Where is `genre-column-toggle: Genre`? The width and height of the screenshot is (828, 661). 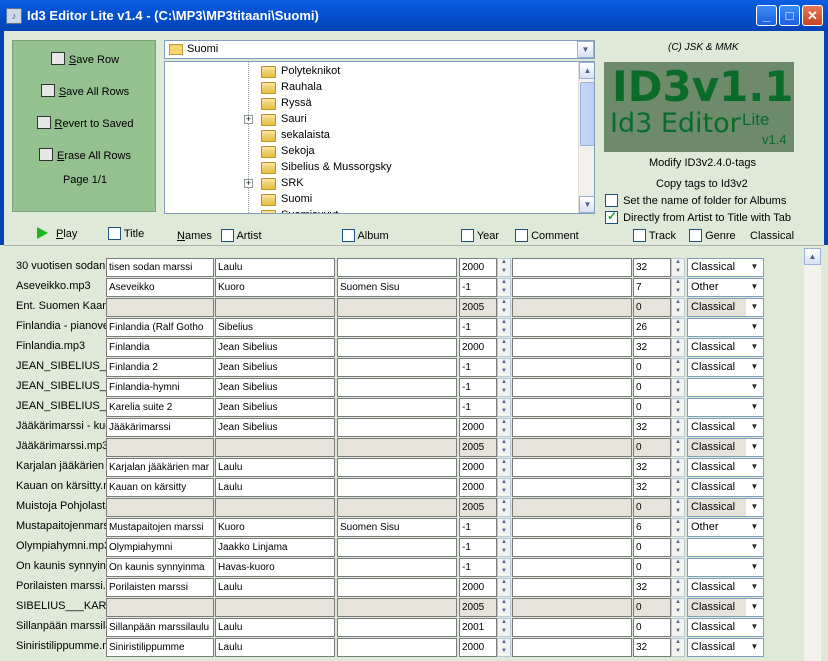
genre-column-toggle: Genre is located at coordinates (712, 235).